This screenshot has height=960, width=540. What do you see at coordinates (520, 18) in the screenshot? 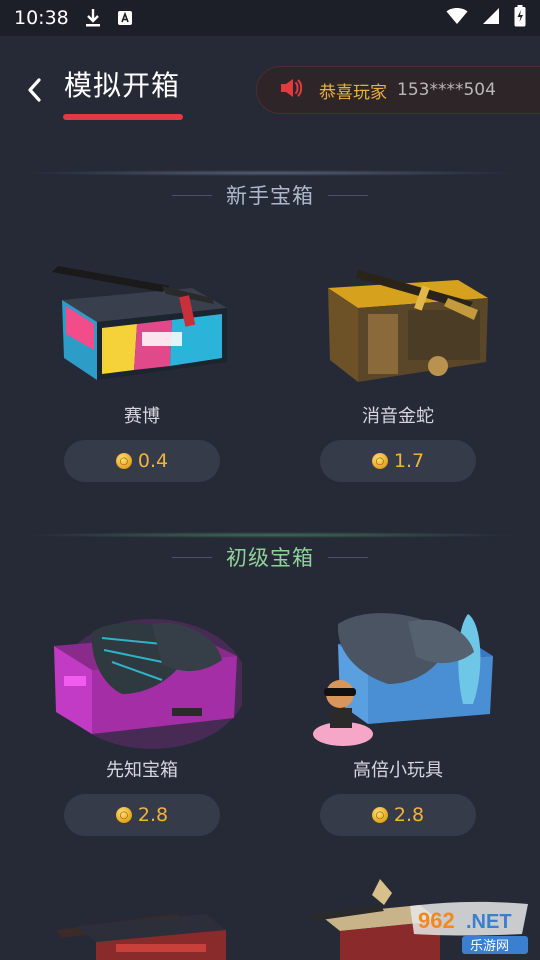
I see `battery-charging-icon` at bounding box center [520, 18].